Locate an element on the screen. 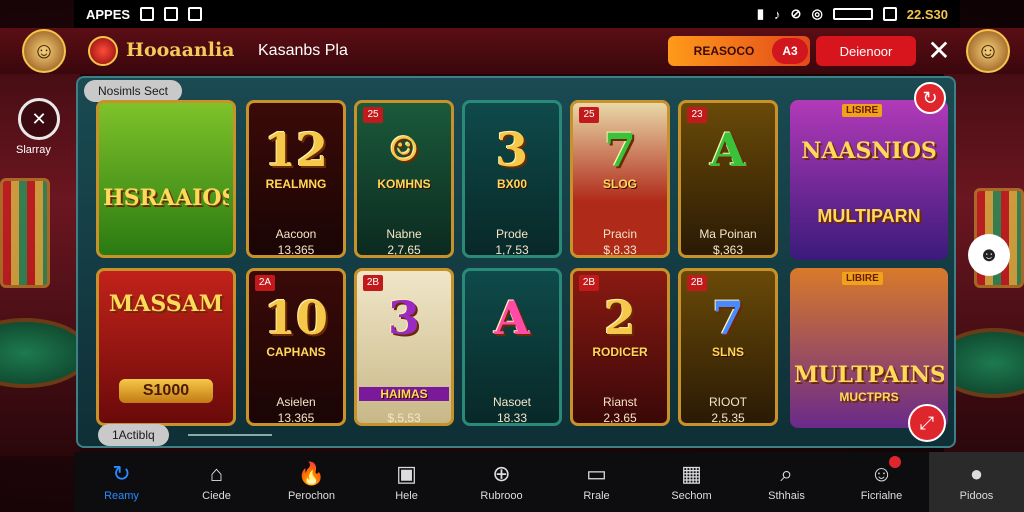 The width and height of the screenshot is (1024, 512). game-tile: HSRAAIOS is located at coordinates (166, 179).